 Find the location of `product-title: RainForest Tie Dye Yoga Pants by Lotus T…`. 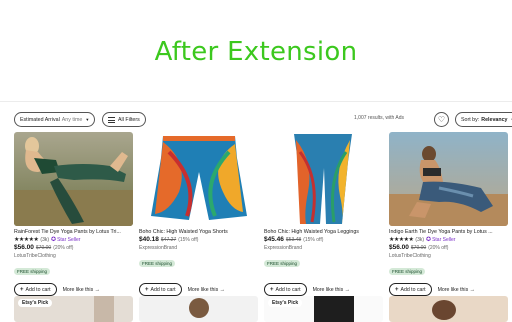

product-title: RainForest Tie Dye Yoga Pants by Lotus T… is located at coordinates (73, 232).